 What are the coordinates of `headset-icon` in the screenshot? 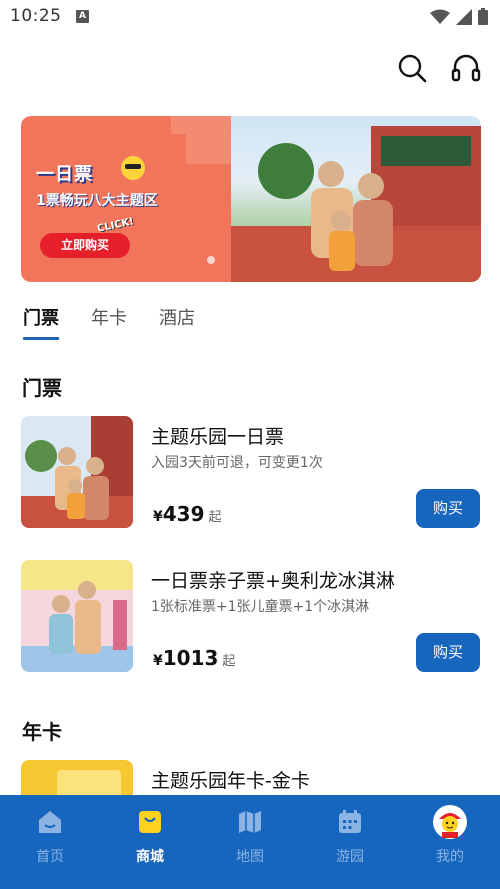 It's located at (466, 68).